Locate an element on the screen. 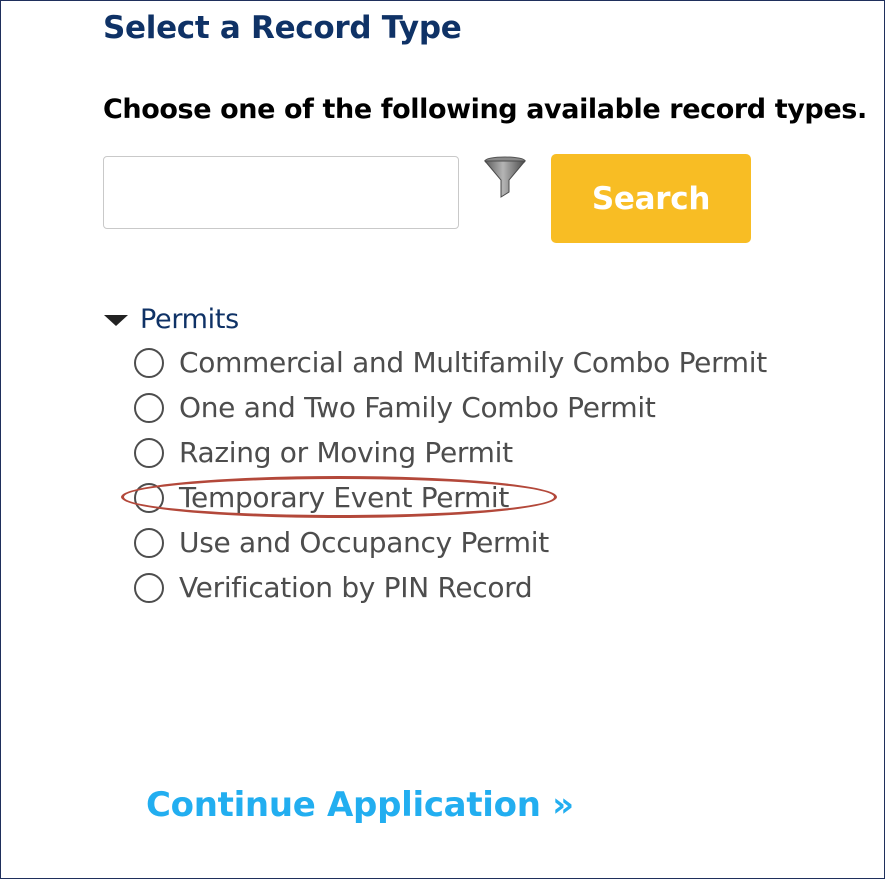  record-type-option: Razing or Moving Permit is located at coordinates (494, 452).